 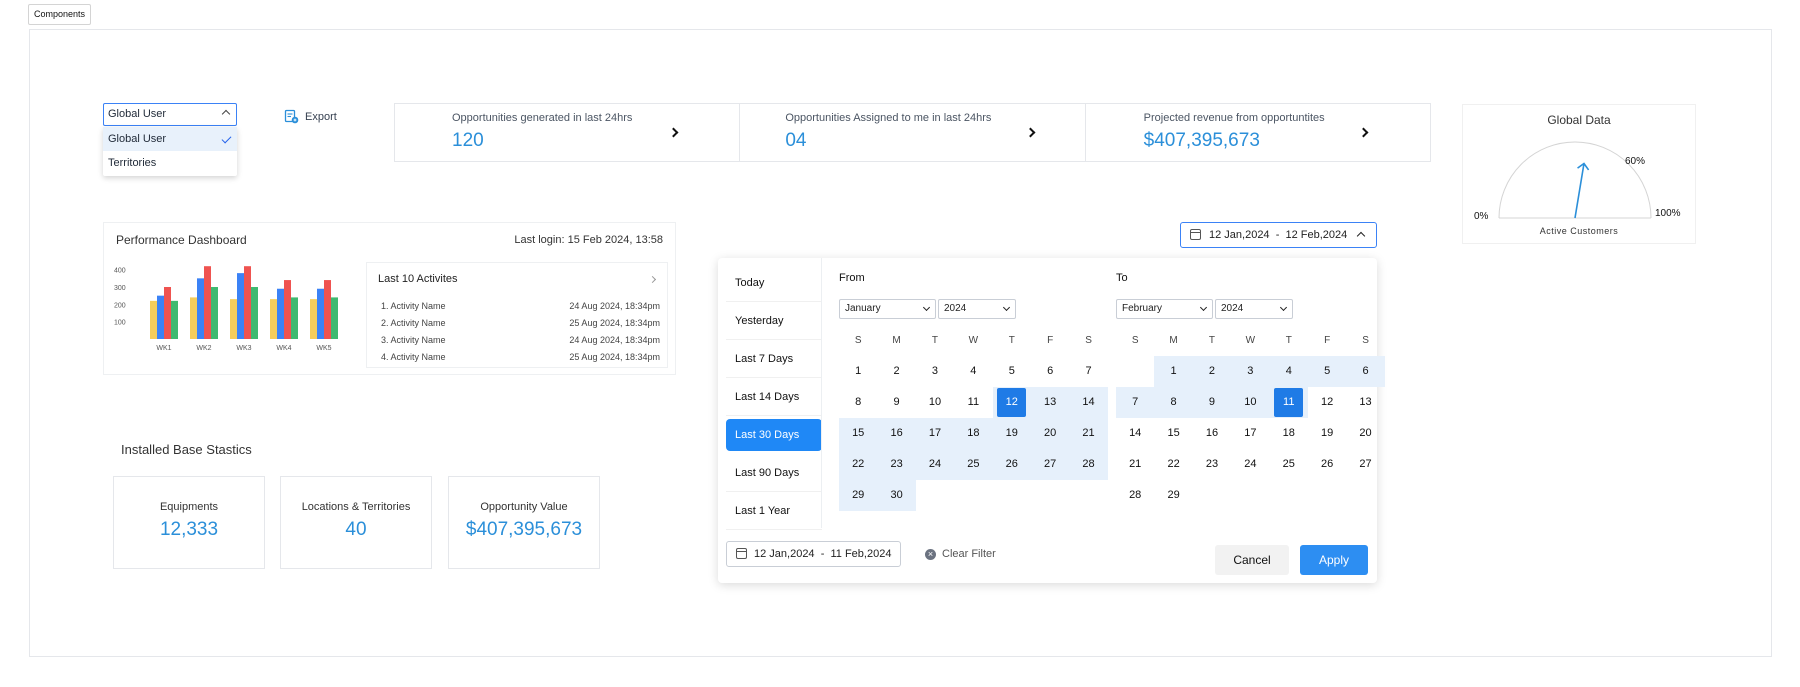 What do you see at coordinates (774, 397) in the screenshot?
I see `preset-last-14-days: Last 14 Days` at bounding box center [774, 397].